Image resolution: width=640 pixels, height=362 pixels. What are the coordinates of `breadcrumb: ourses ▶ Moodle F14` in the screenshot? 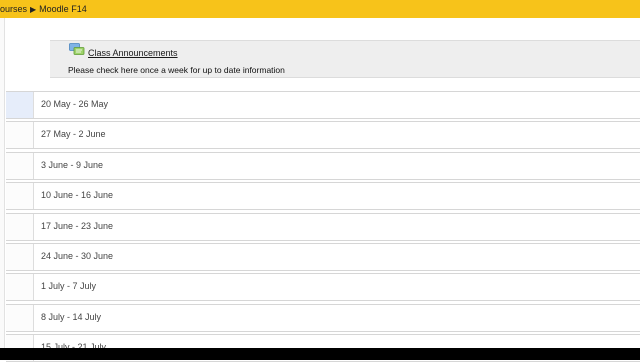 It's located at (320, 9).